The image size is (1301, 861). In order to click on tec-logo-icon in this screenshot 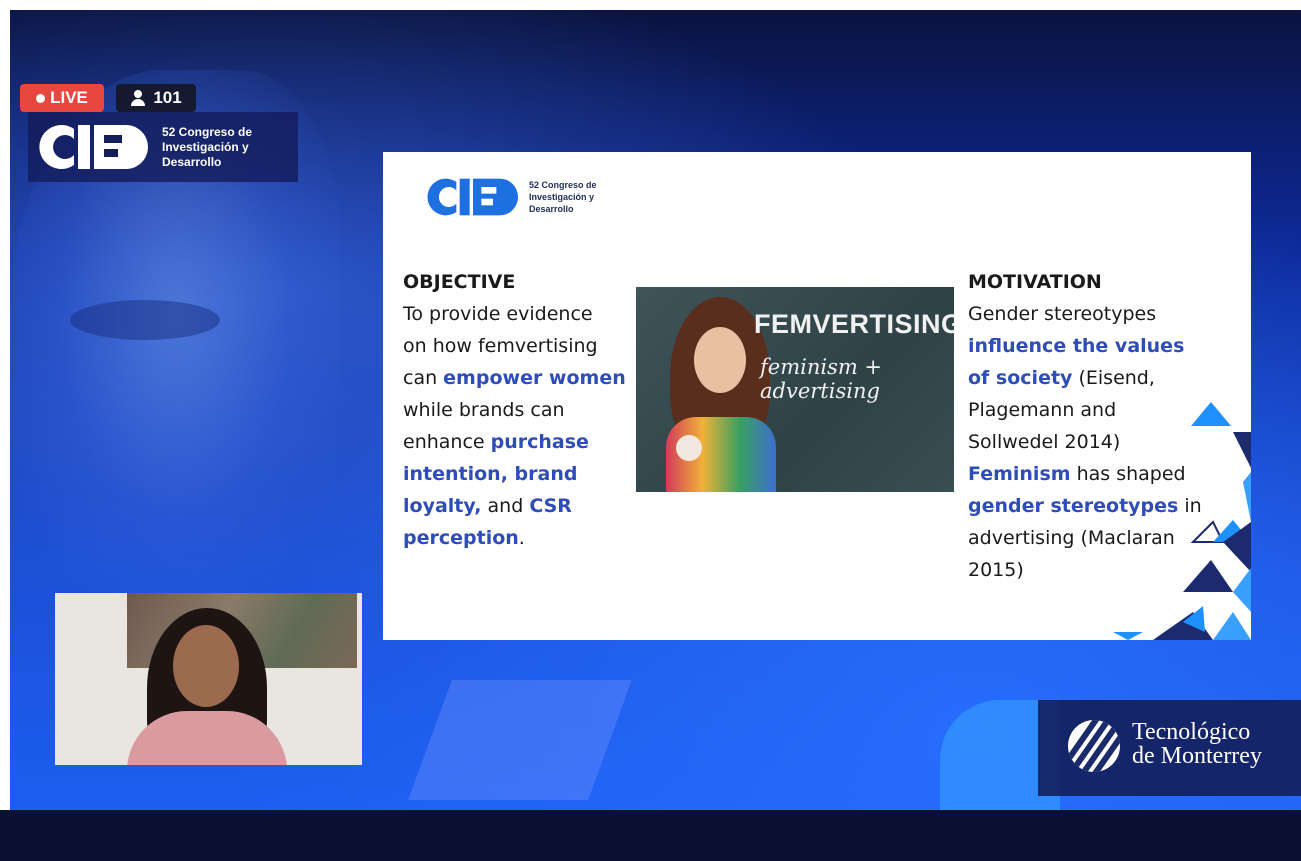, I will do `click(1094, 746)`.